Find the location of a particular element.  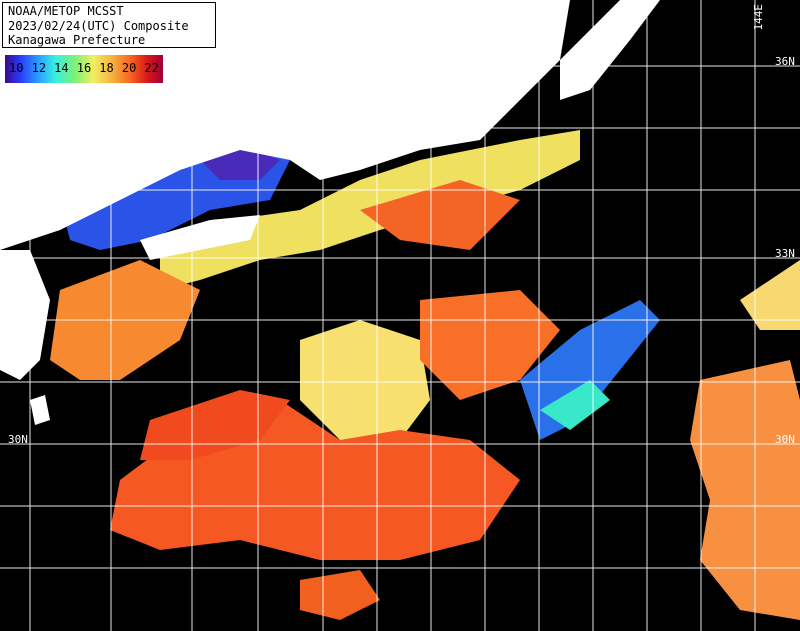

title-line-source: NOAA/METOP MCSST is located at coordinates (66, 11).